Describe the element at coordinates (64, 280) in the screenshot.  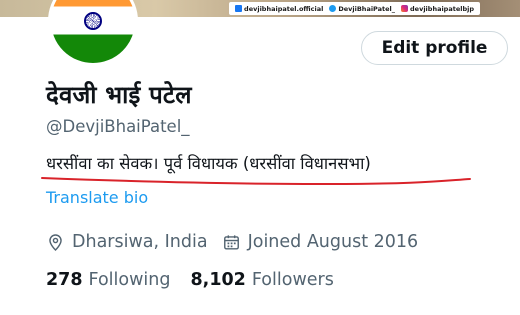
I see `following-count: 278` at that location.